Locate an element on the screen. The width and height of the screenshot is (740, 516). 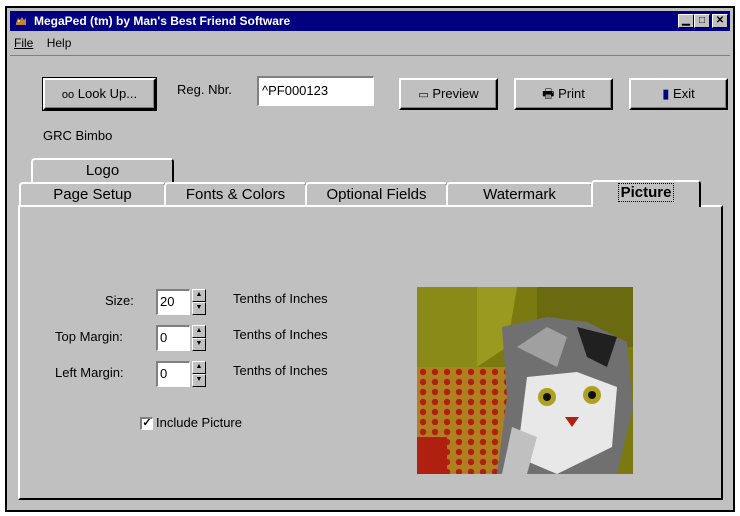
left-margin-spinner: 0 ▲ ▼ is located at coordinates (181, 374).